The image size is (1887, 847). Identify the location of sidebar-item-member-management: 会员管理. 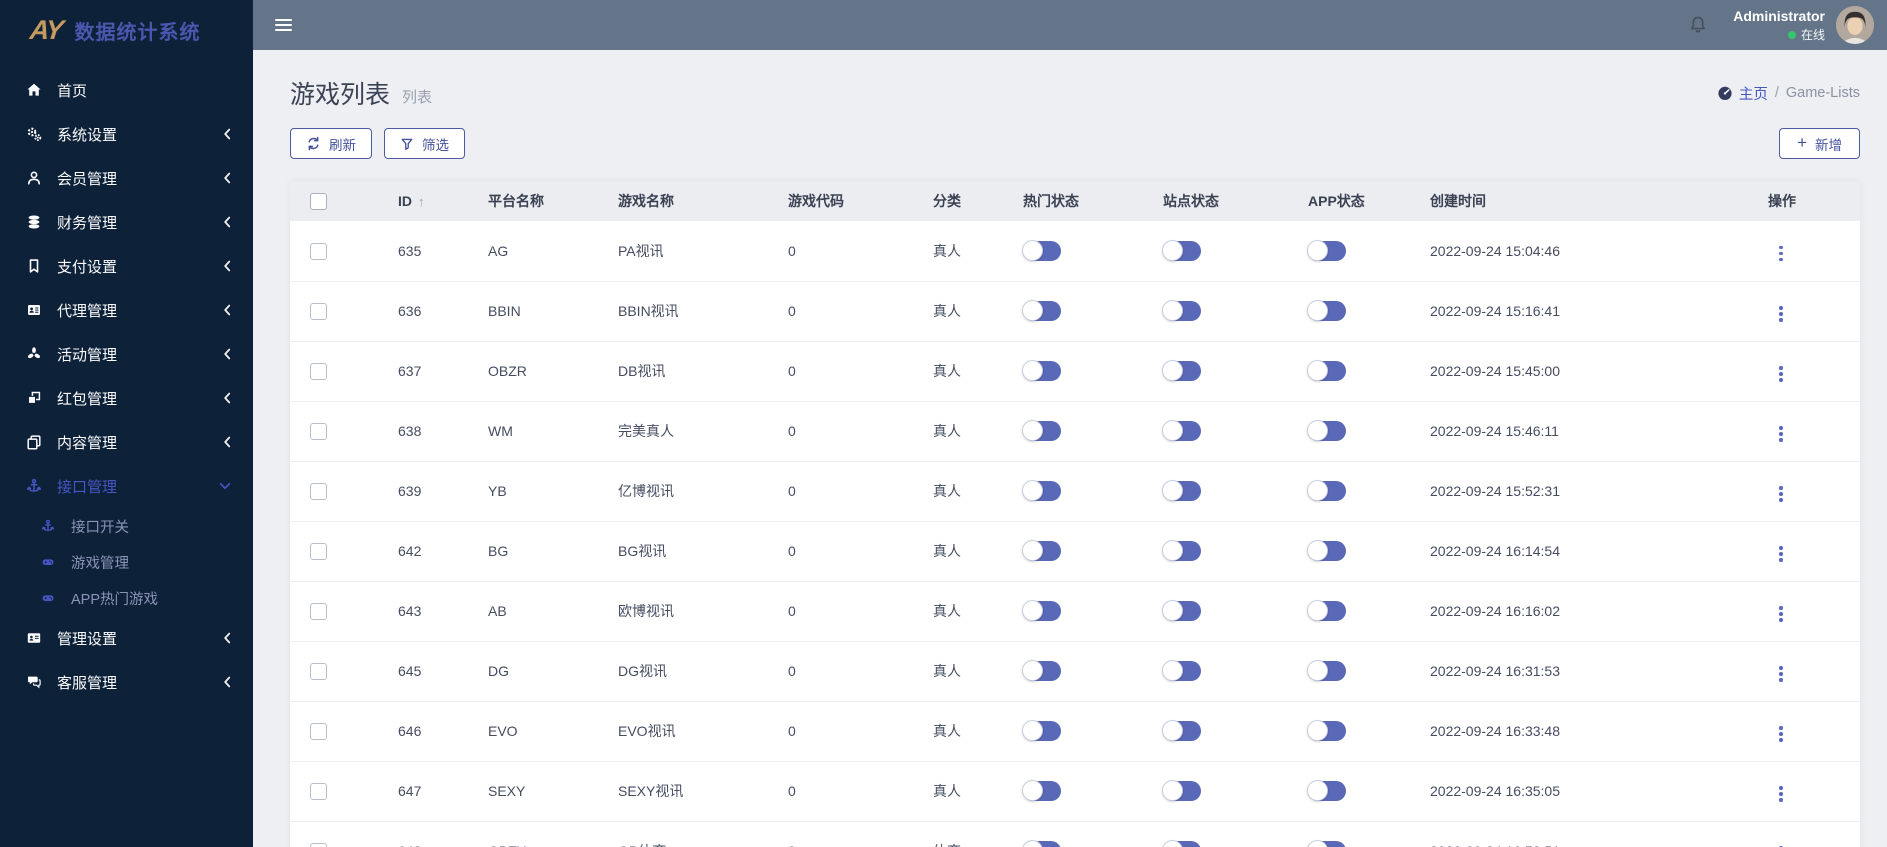
(126, 178).